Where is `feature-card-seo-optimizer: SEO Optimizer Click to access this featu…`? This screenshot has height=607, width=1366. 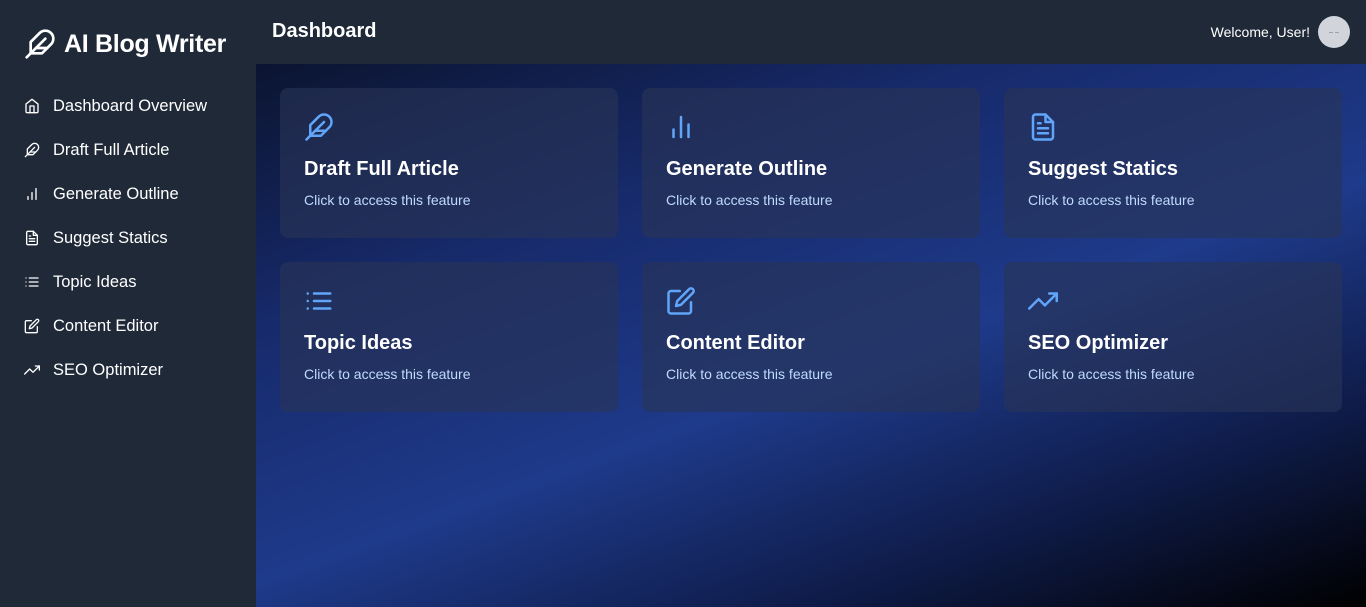 feature-card-seo-optimizer: SEO Optimizer Click to access this featu… is located at coordinates (1173, 337).